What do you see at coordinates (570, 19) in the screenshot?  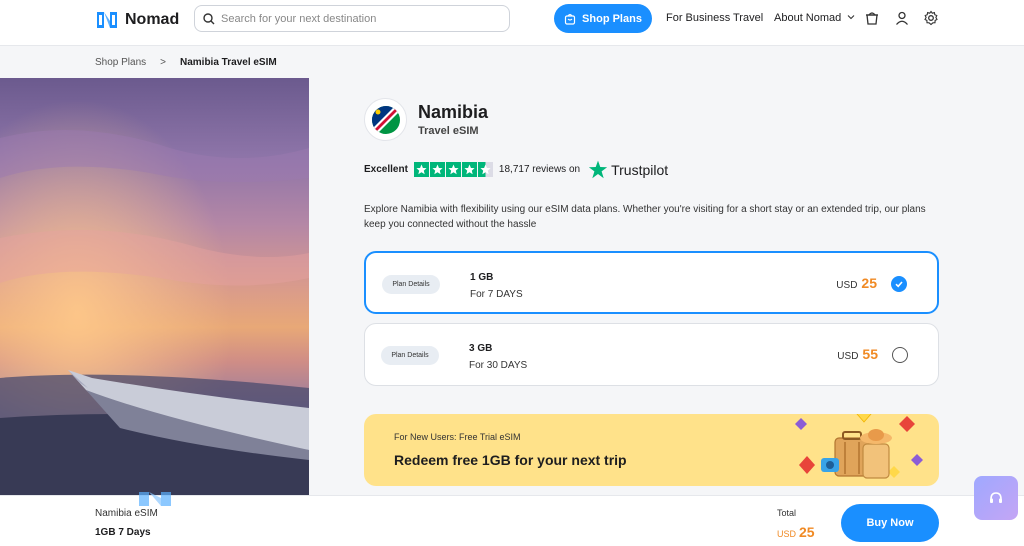 I see `shop-icon` at bounding box center [570, 19].